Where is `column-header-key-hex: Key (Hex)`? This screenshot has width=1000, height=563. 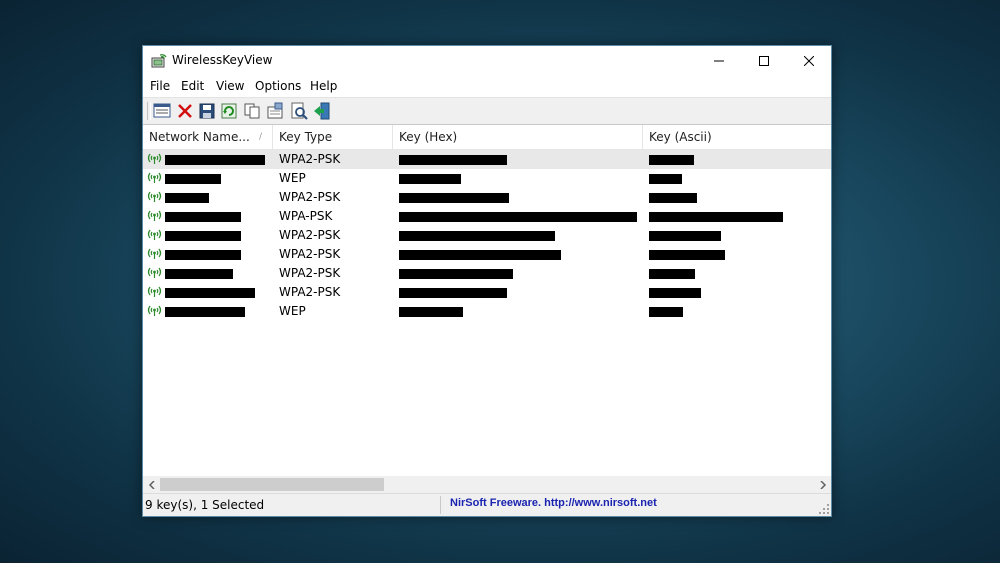 column-header-key-hex: Key (Hex) is located at coordinates (518, 137).